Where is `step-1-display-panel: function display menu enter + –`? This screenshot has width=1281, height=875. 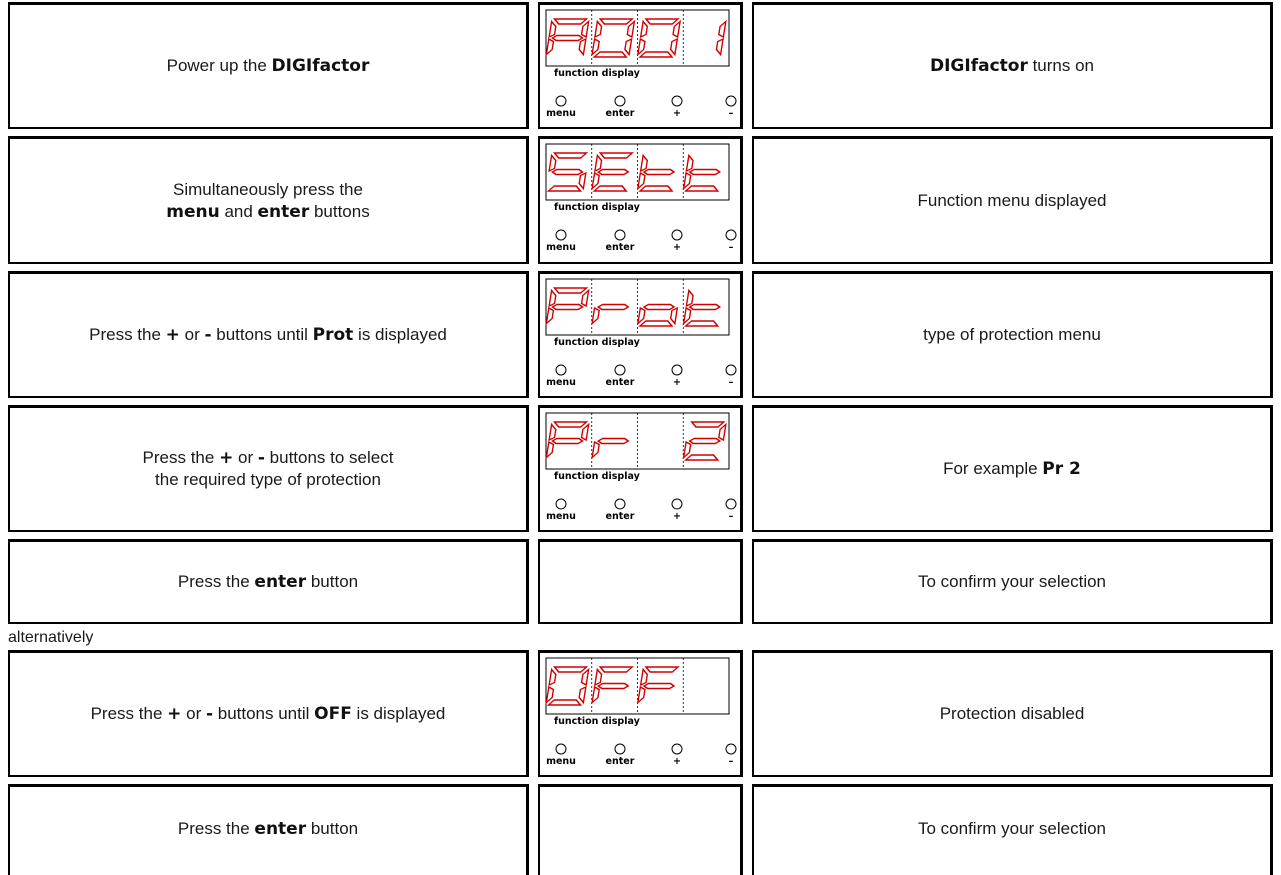
step-1-display-panel: function display menu enter + – is located at coordinates (641, 64).